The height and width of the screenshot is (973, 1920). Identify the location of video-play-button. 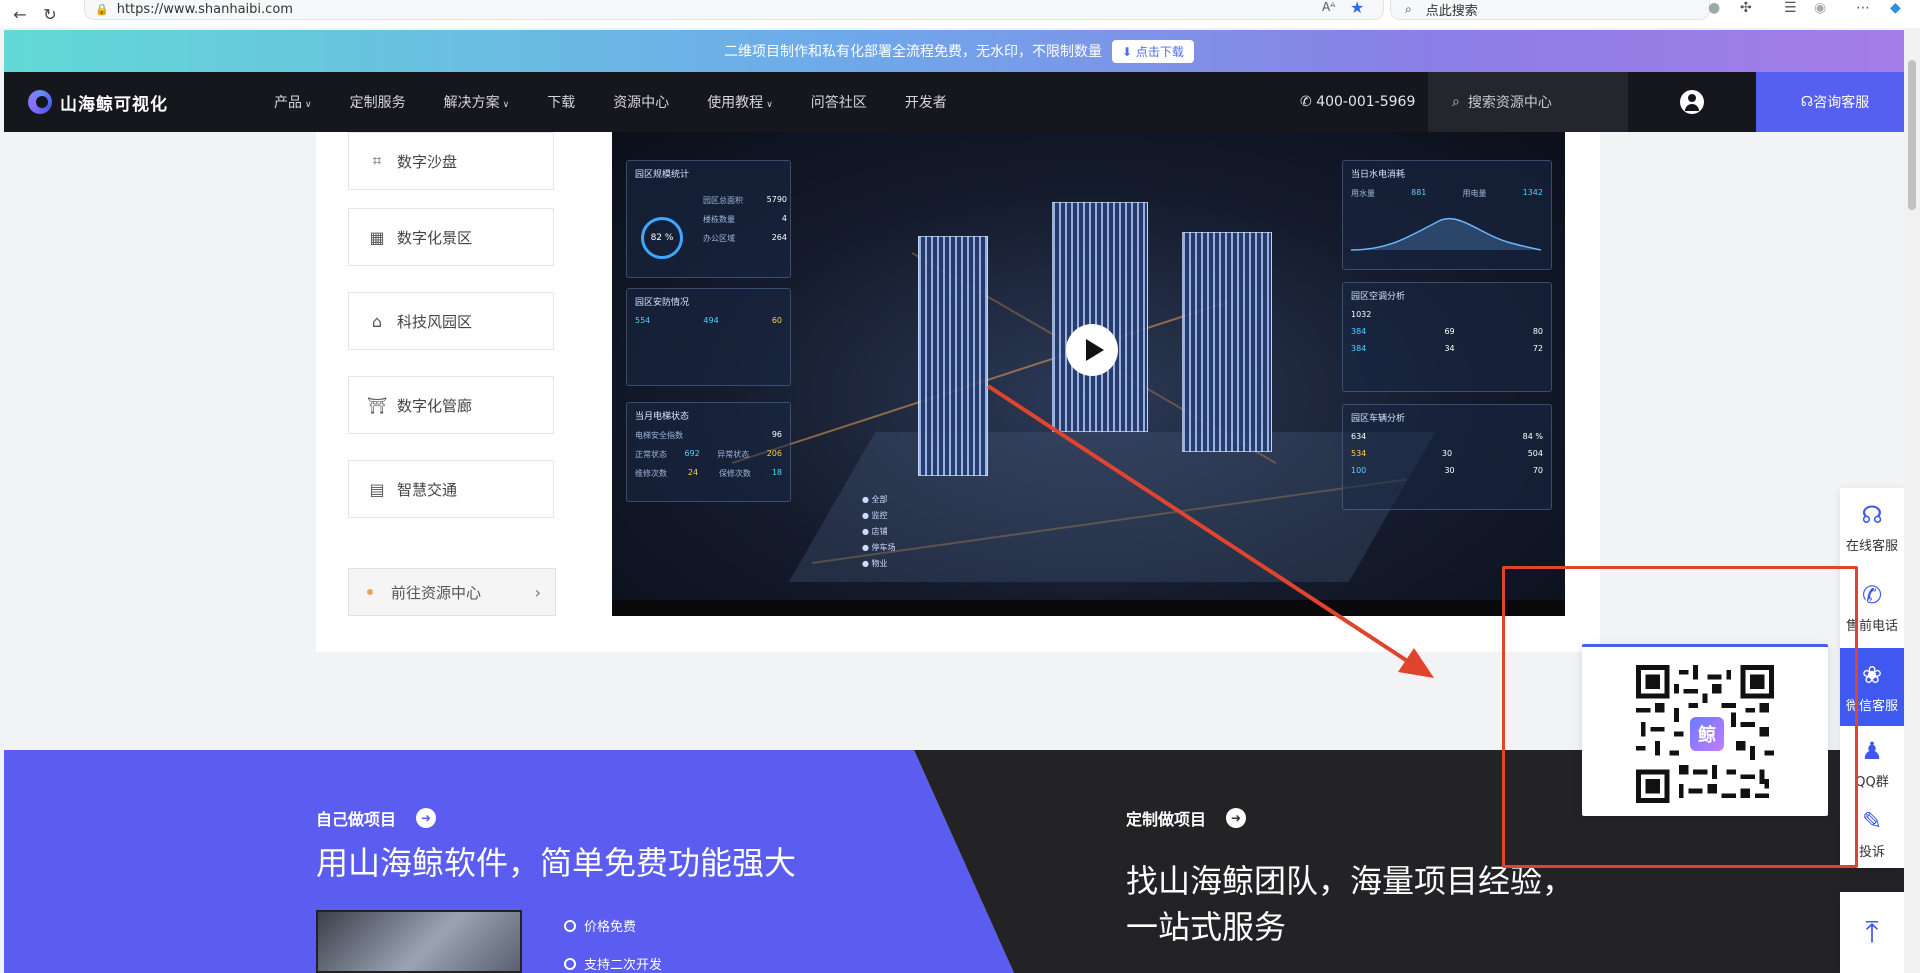
(1092, 350).